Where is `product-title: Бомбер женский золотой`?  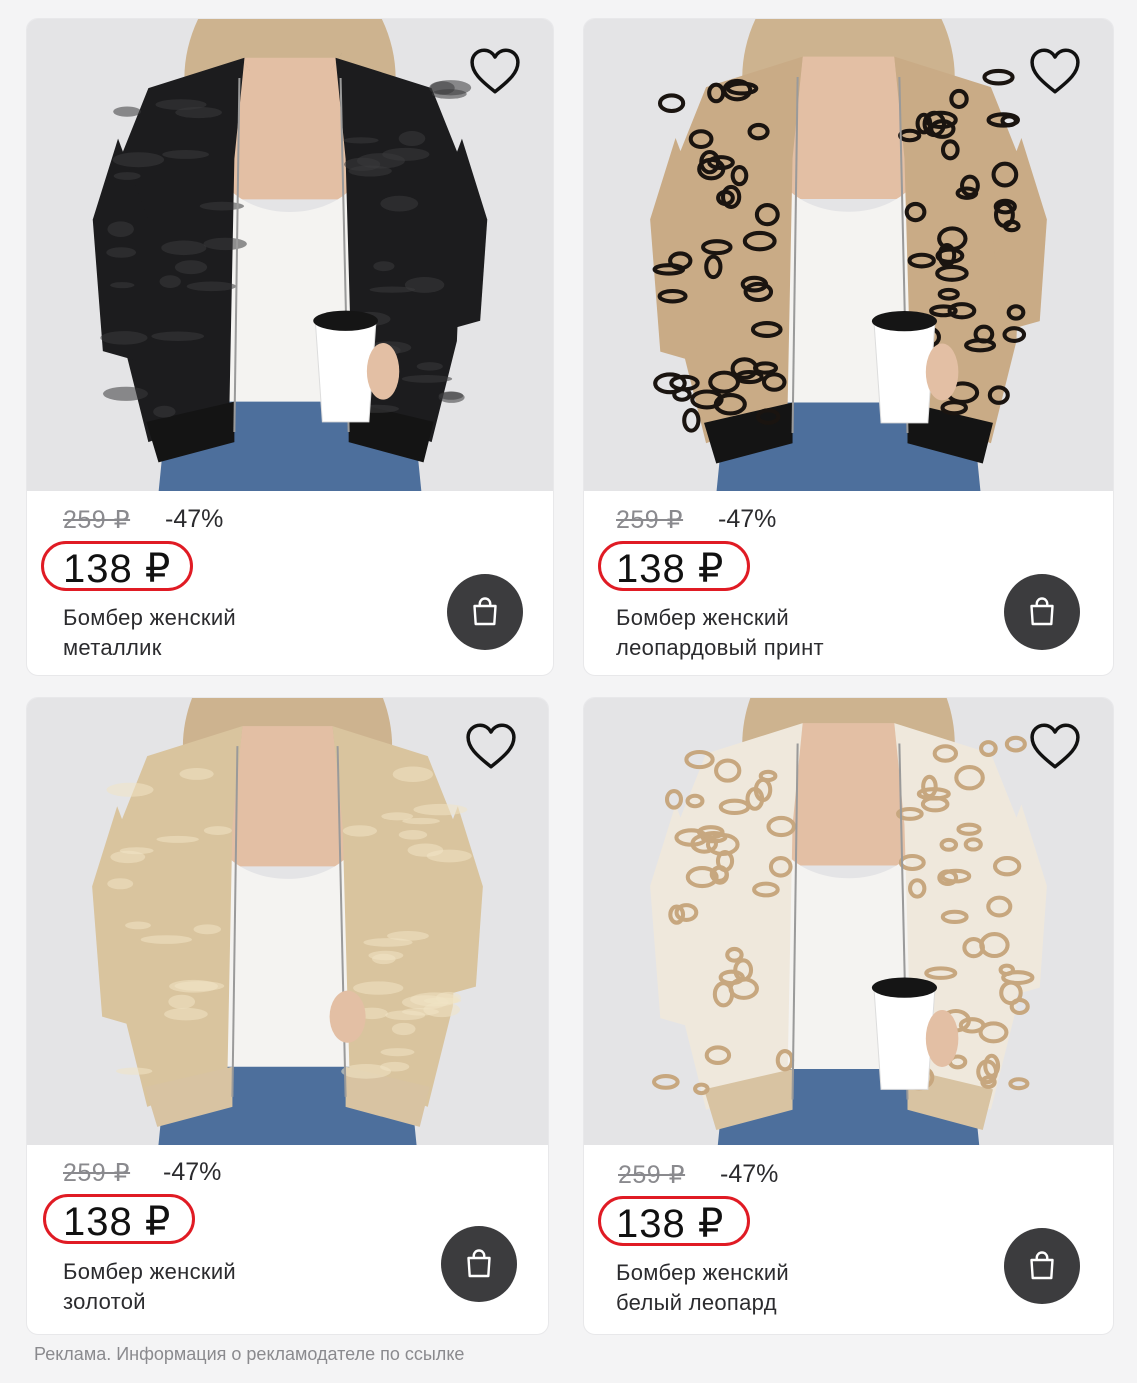
product-title: Бомбер женский золотой is located at coordinates (149, 1287).